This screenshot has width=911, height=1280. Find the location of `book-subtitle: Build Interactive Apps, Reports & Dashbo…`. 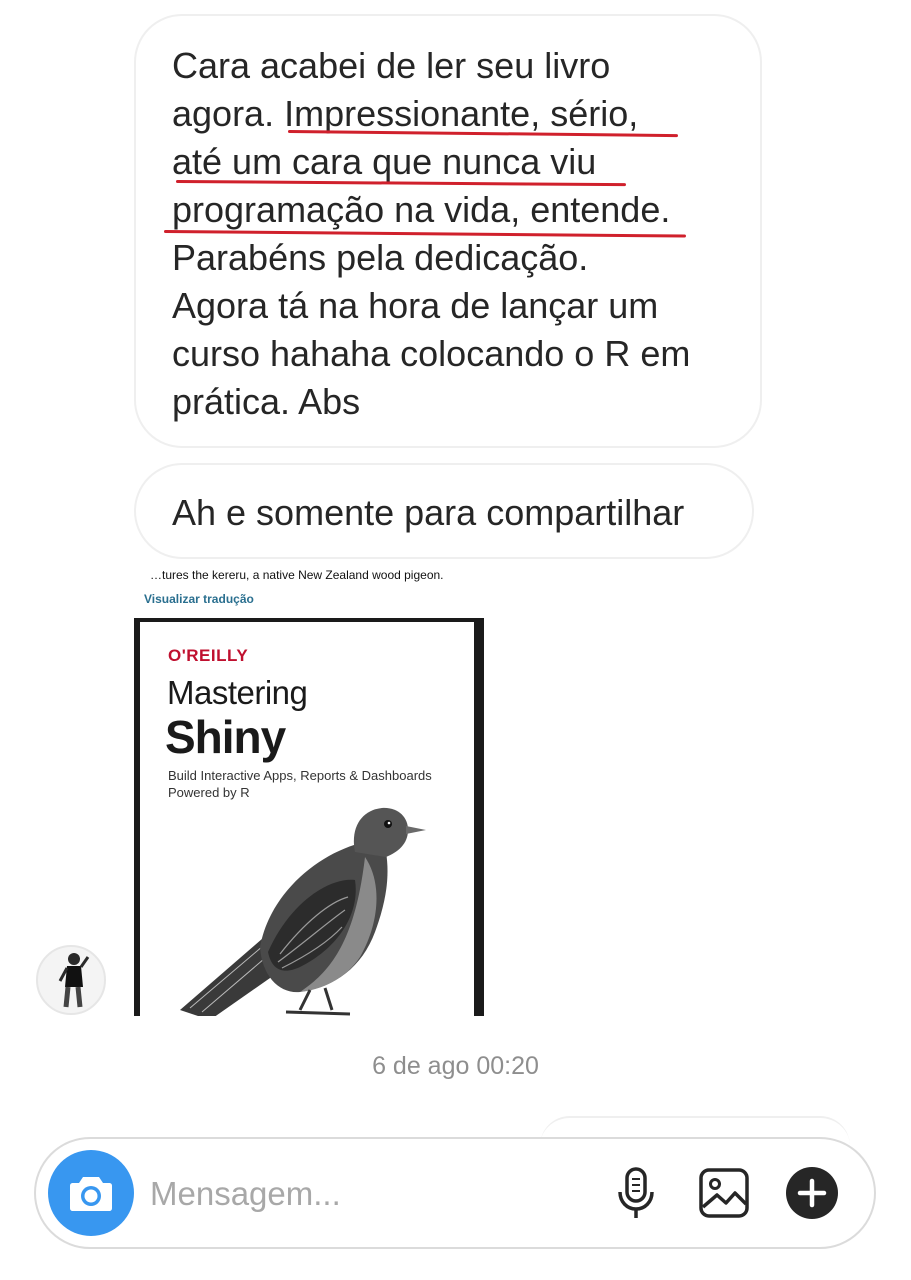

book-subtitle: Build Interactive Apps, Reports & Dashbo… is located at coordinates (300, 775).